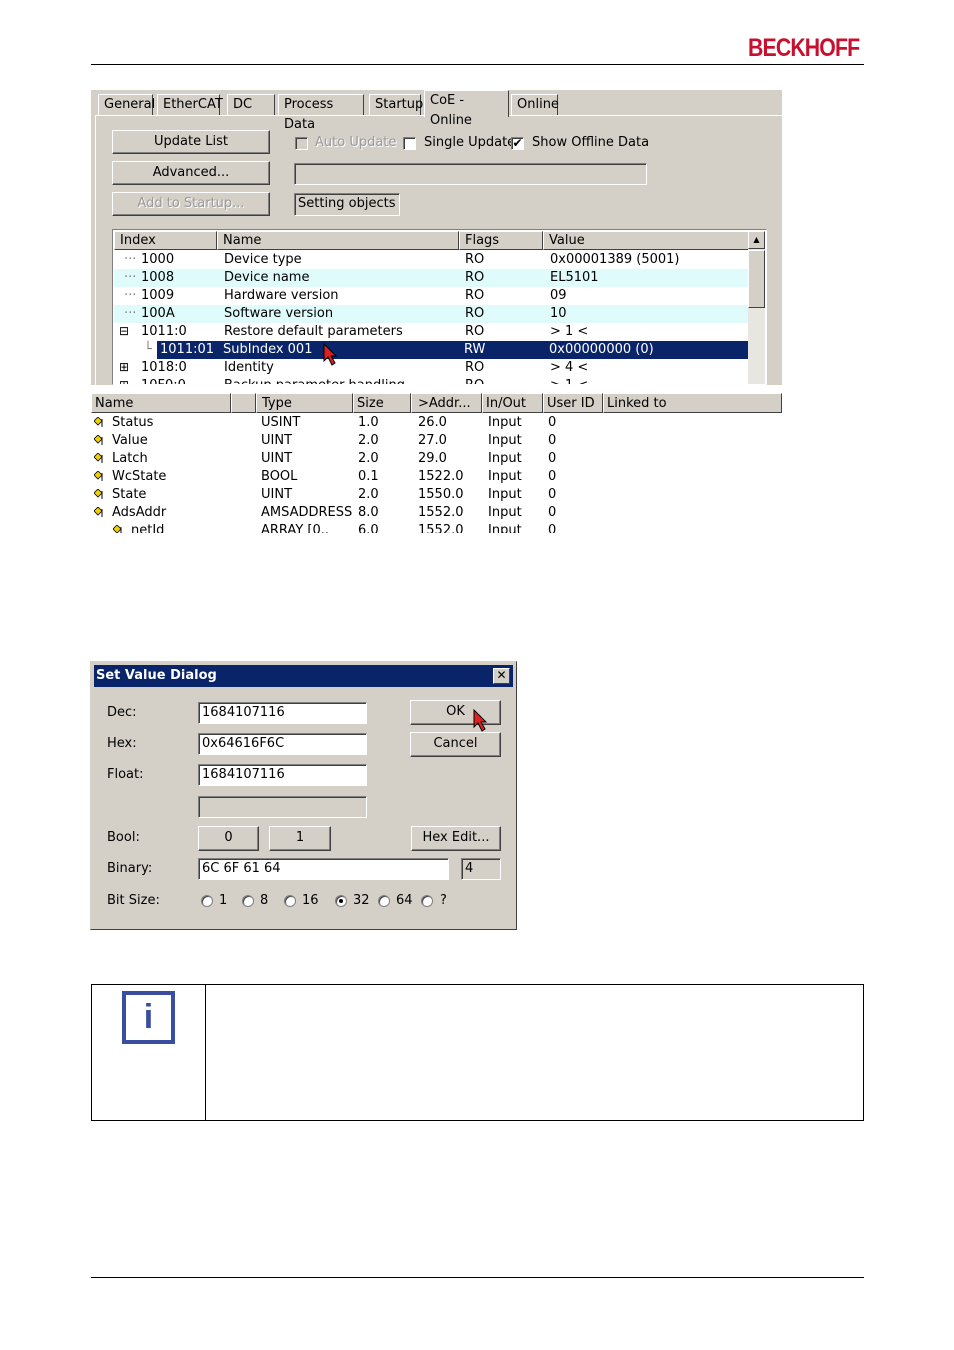  Describe the element at coordinates (477, 1277) in the screenshot. I see `footer-rule` at that location.